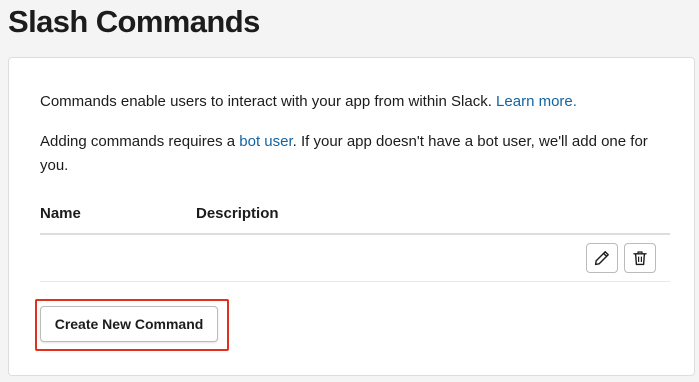 This screenshot has width=699, height=382. What do you see at coordinates (237, 213) in the screenshot?
I see `column-header-description: Description` at bounding box center [237, 213].